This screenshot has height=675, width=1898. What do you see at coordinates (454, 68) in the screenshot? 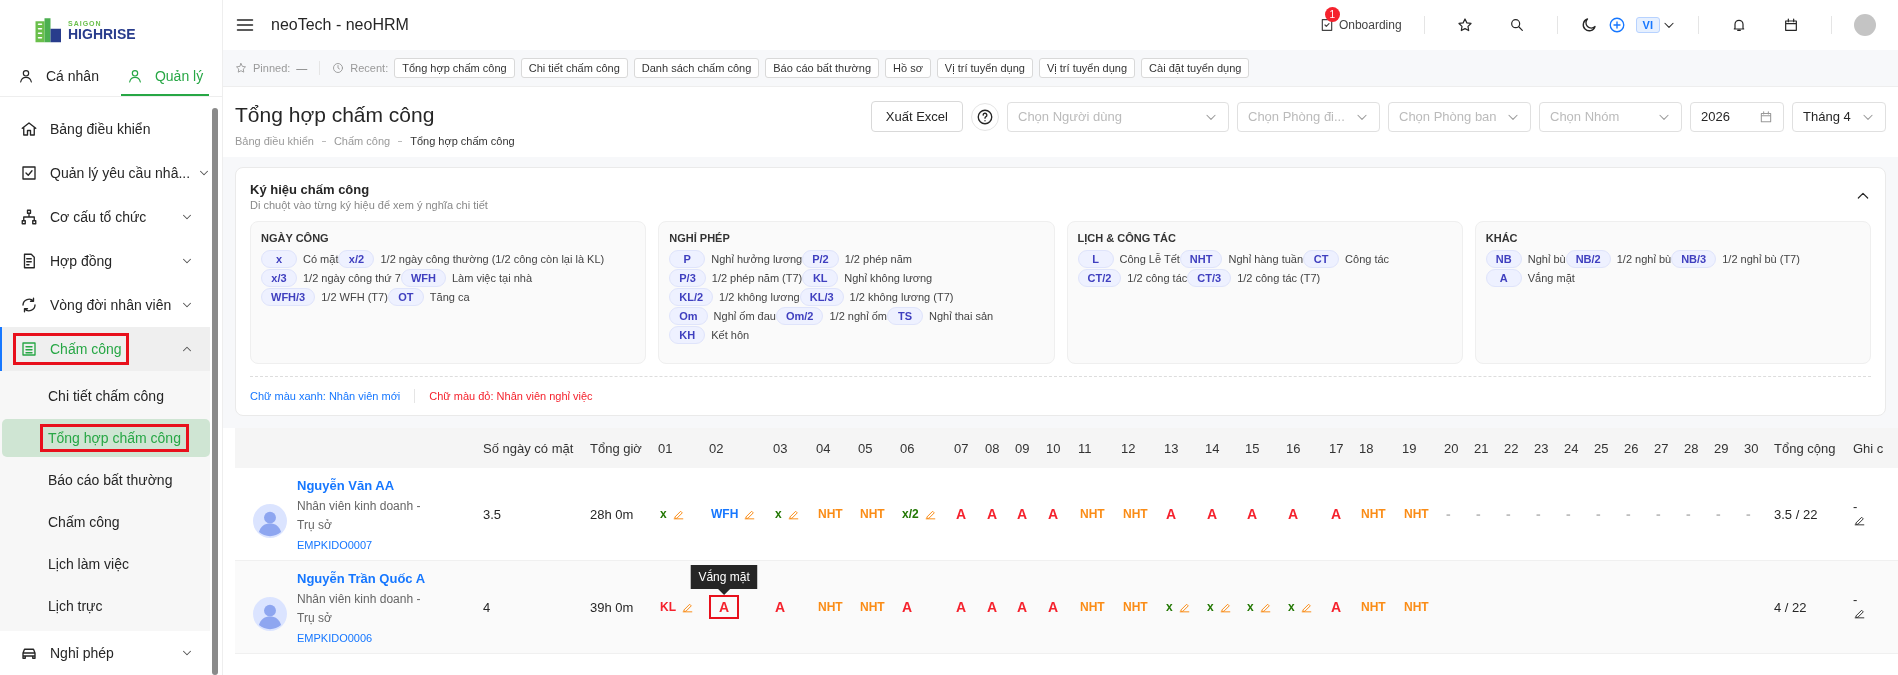
I see `recent-page-chip: Tổng hợp chấm công` at bounding box center [454, 68].